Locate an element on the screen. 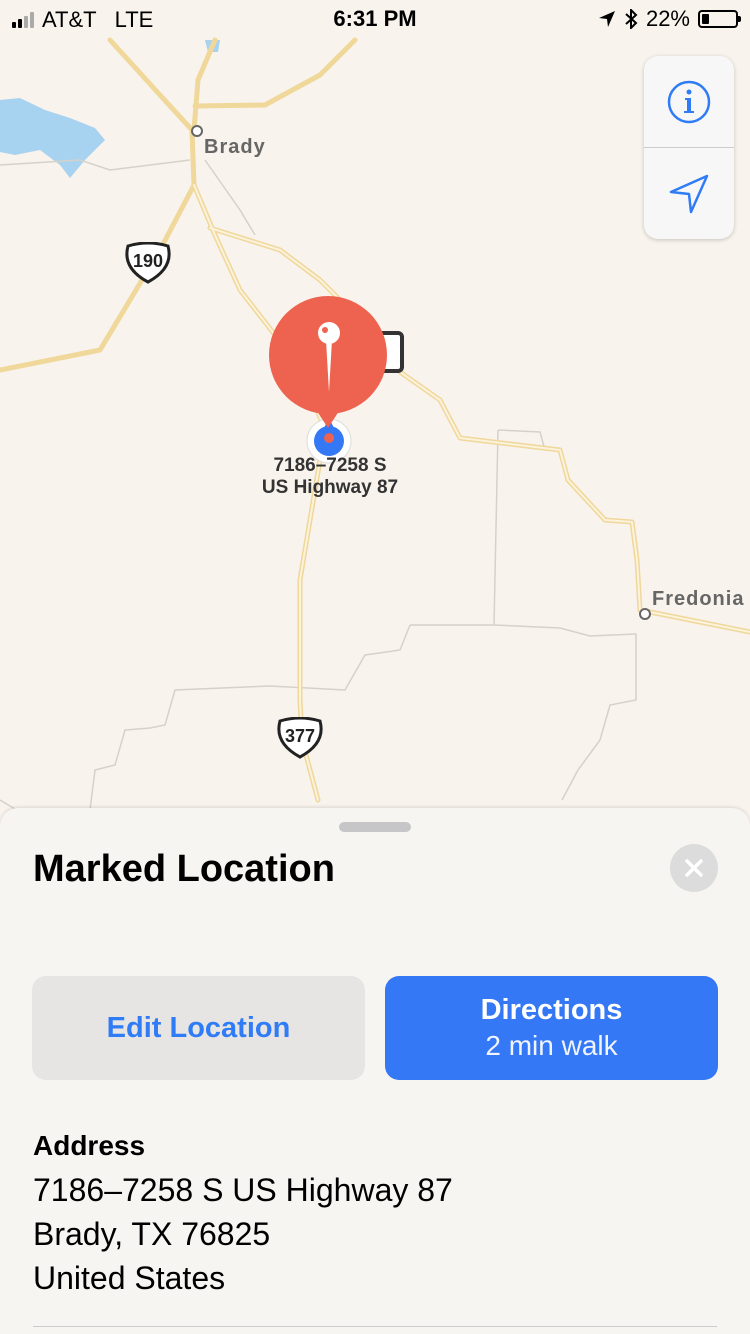  pin-label-line2: US Highway 87 is located at coordinates (330, 487).